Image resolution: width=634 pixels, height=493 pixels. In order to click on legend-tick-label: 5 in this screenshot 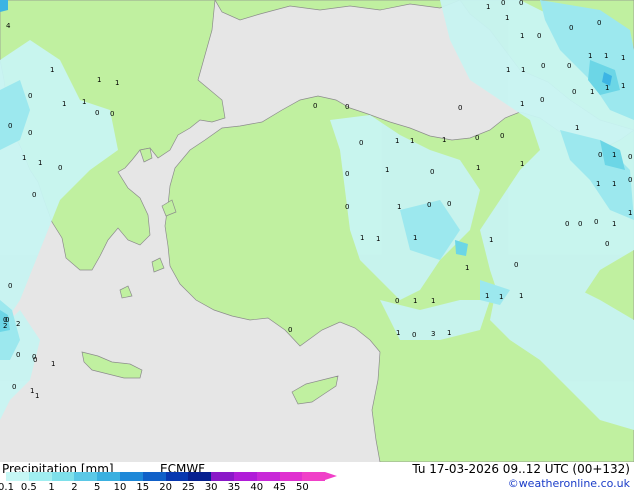, I will do `click(97, 487)`.